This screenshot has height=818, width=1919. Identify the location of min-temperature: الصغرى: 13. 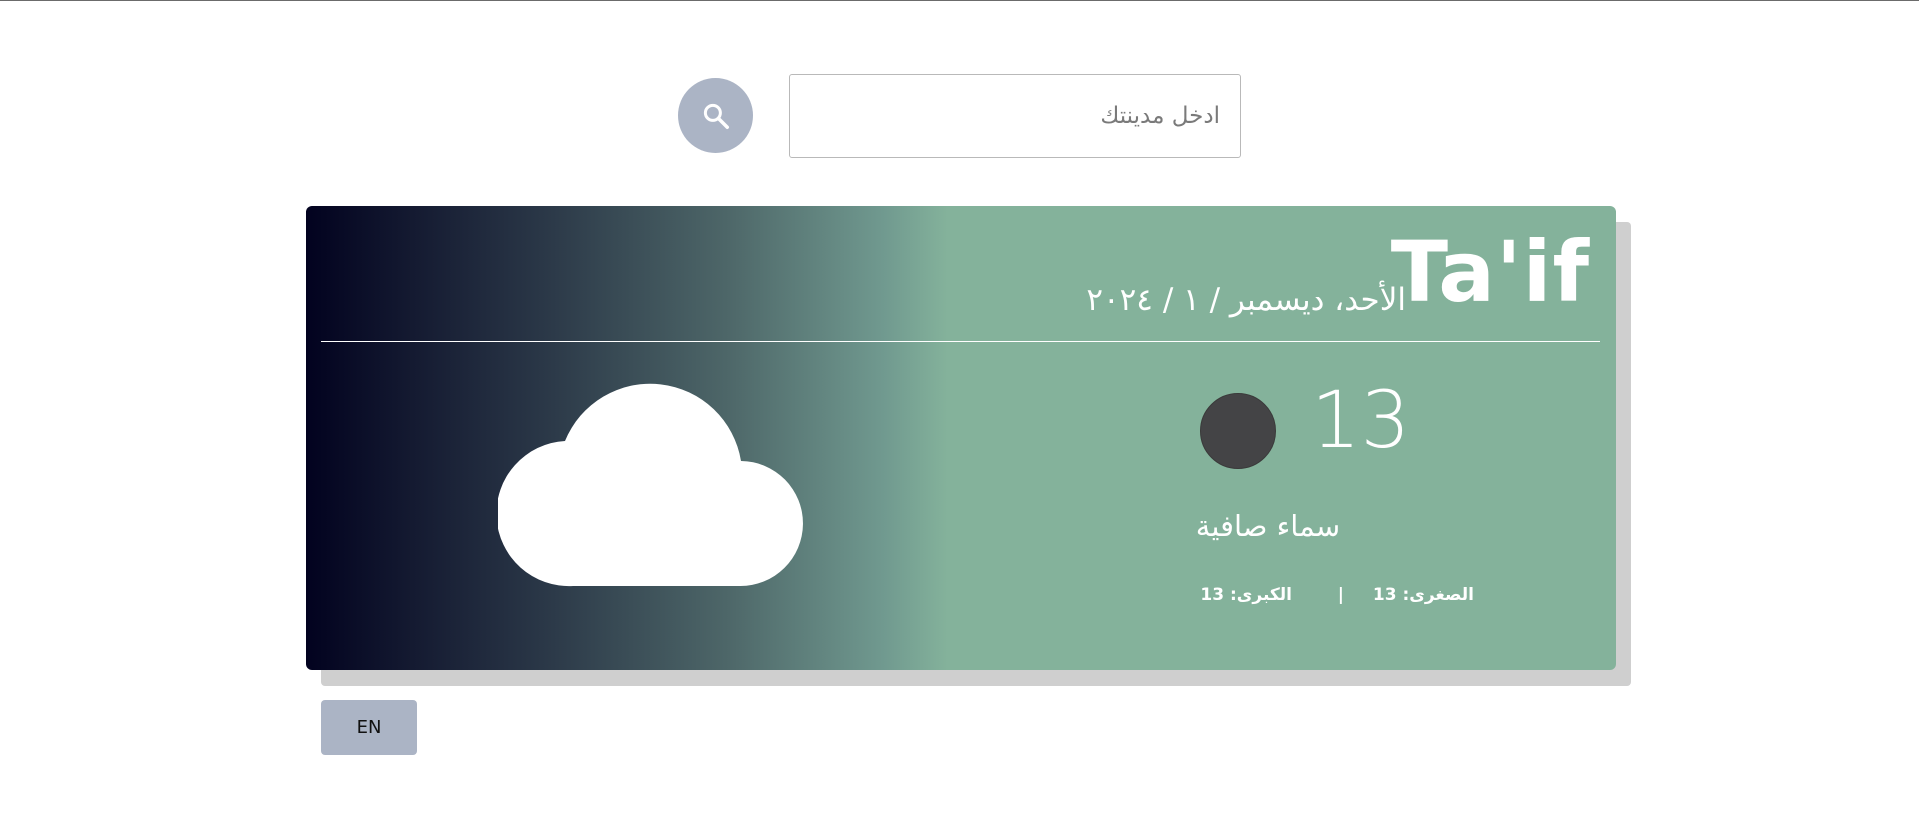
(1423, 595).